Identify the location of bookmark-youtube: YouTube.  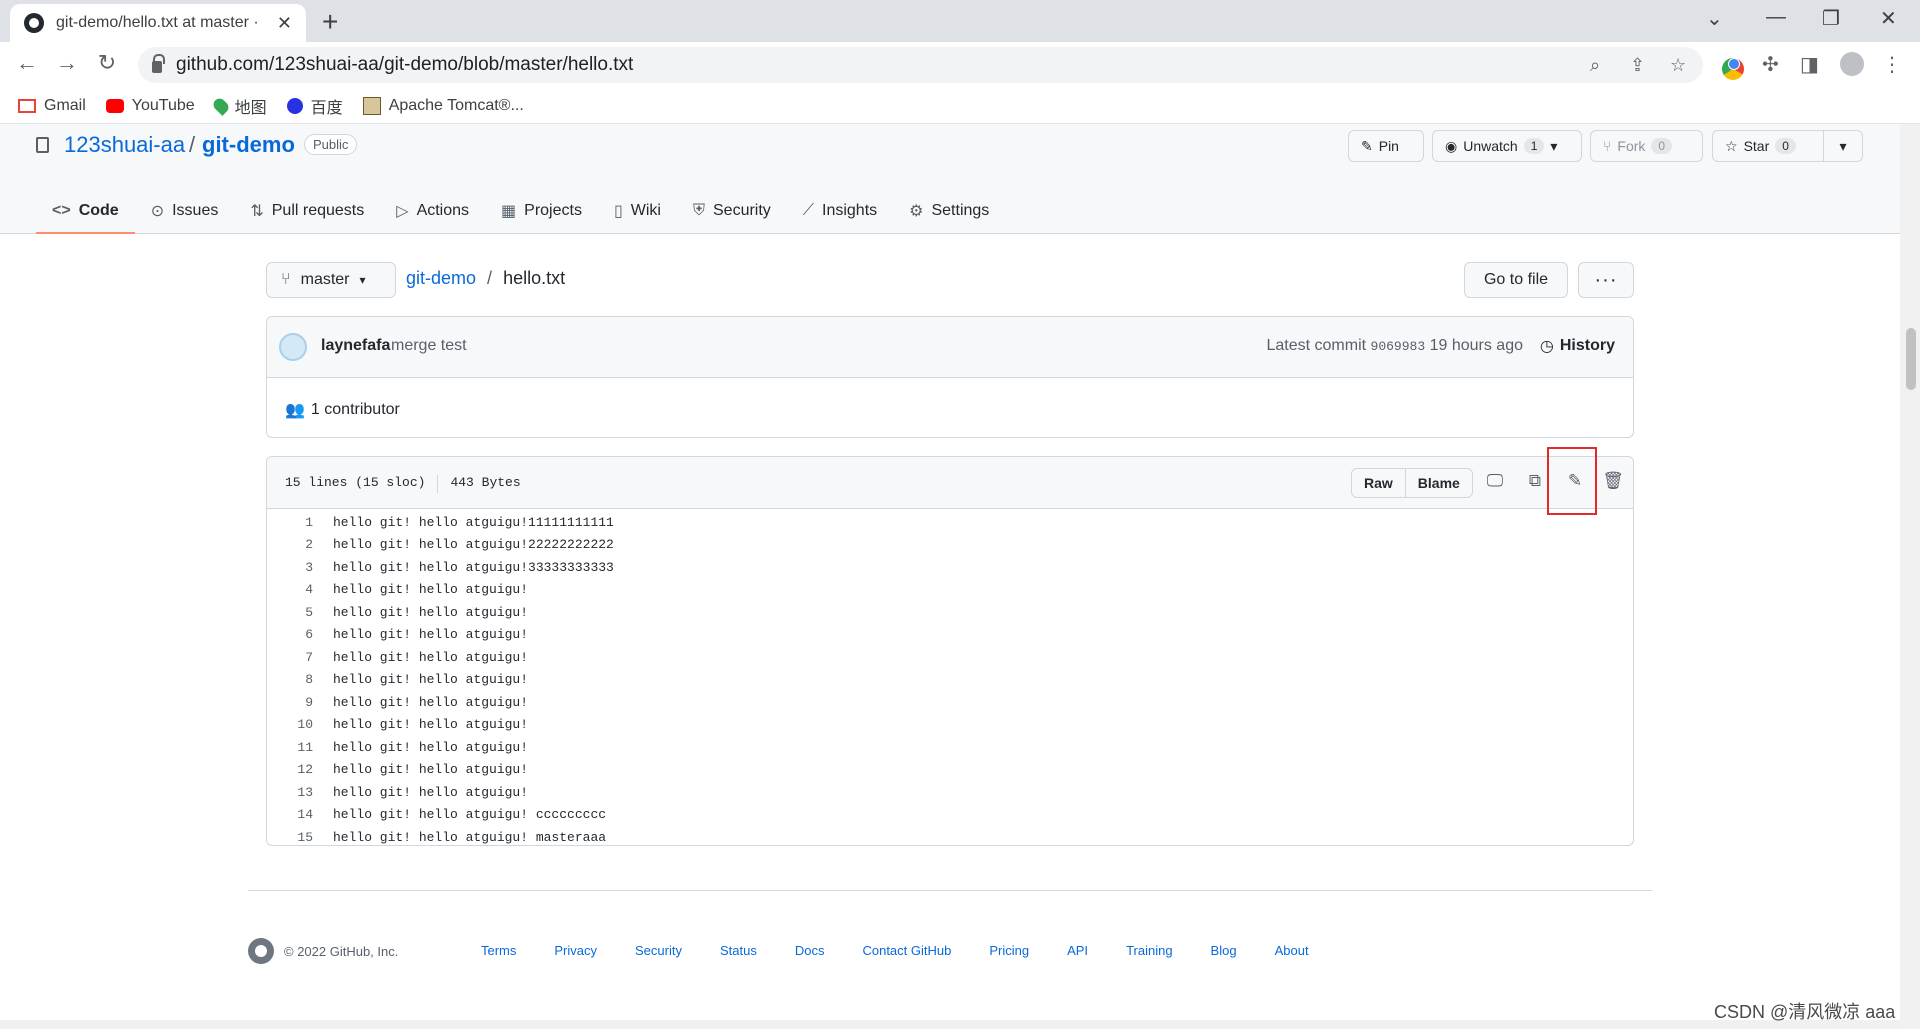
(150, 106).